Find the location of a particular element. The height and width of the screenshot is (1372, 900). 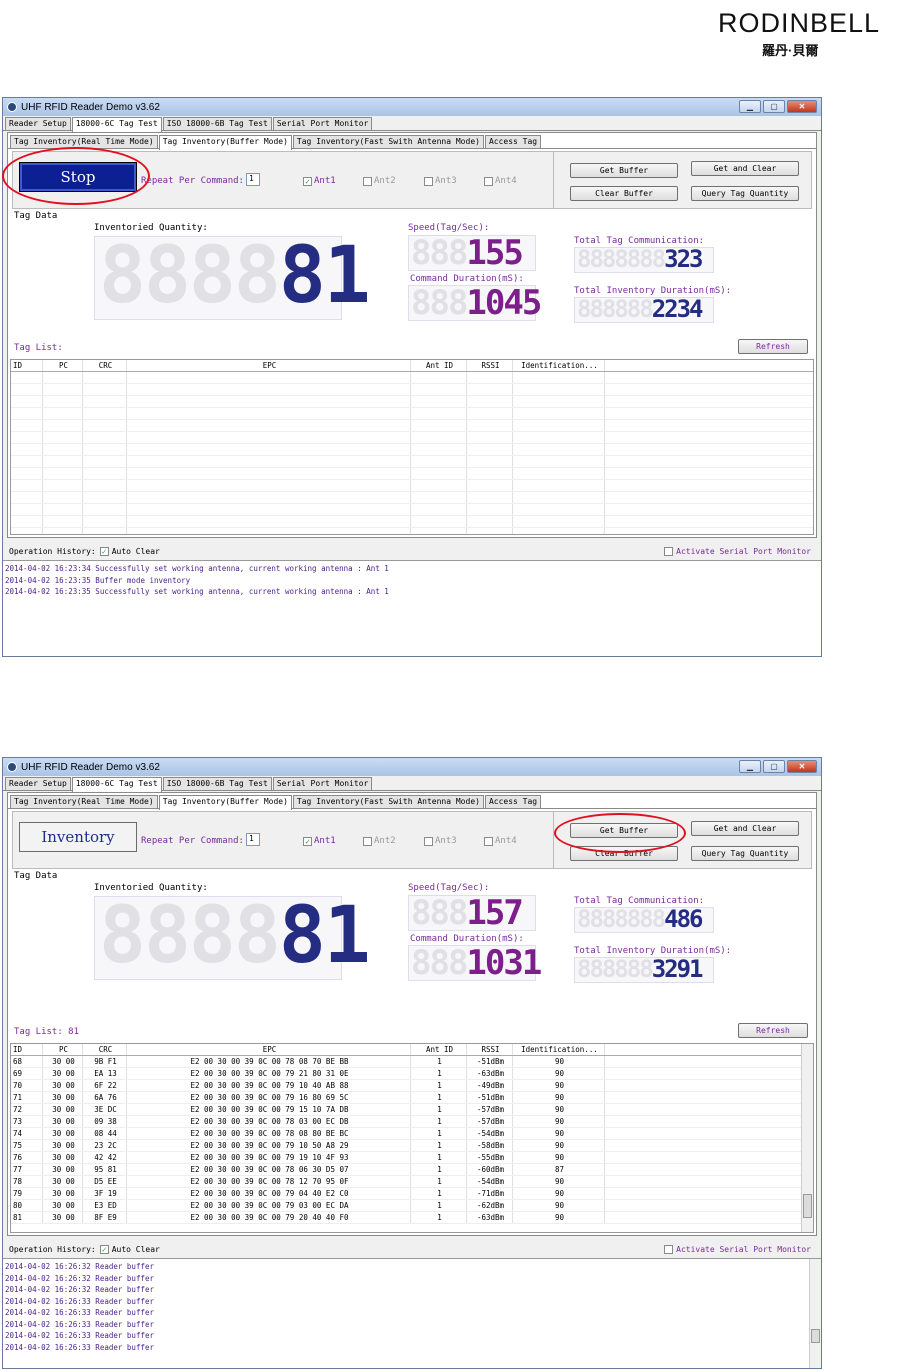

table-cell: 23 2C is located at coordinates (105, 1145).